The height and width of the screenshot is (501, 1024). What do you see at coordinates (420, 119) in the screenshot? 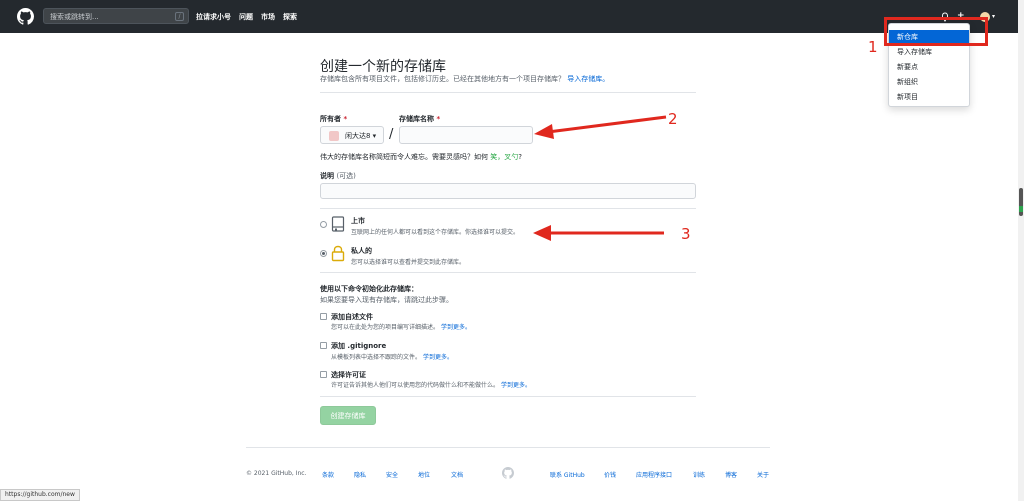
I see `repo-name-label: 存储库名称 *` at bounding box center [420, 119].